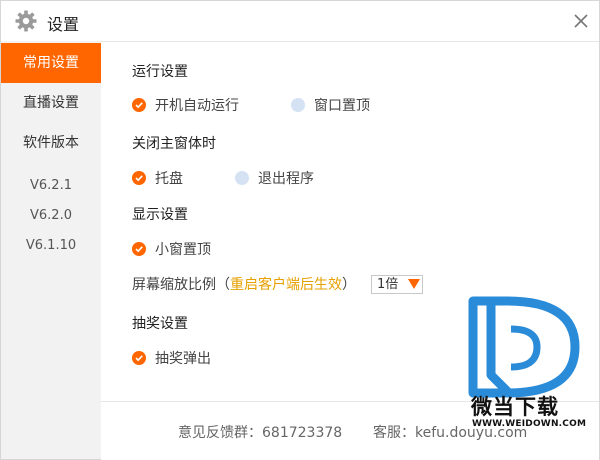 The width and height of the screenshot is (600, 460). What do you see at coordinates (51, 103) in the screenshot?
I see `sidebar-item-live: 直播设置` at bounding box center [51, 103].